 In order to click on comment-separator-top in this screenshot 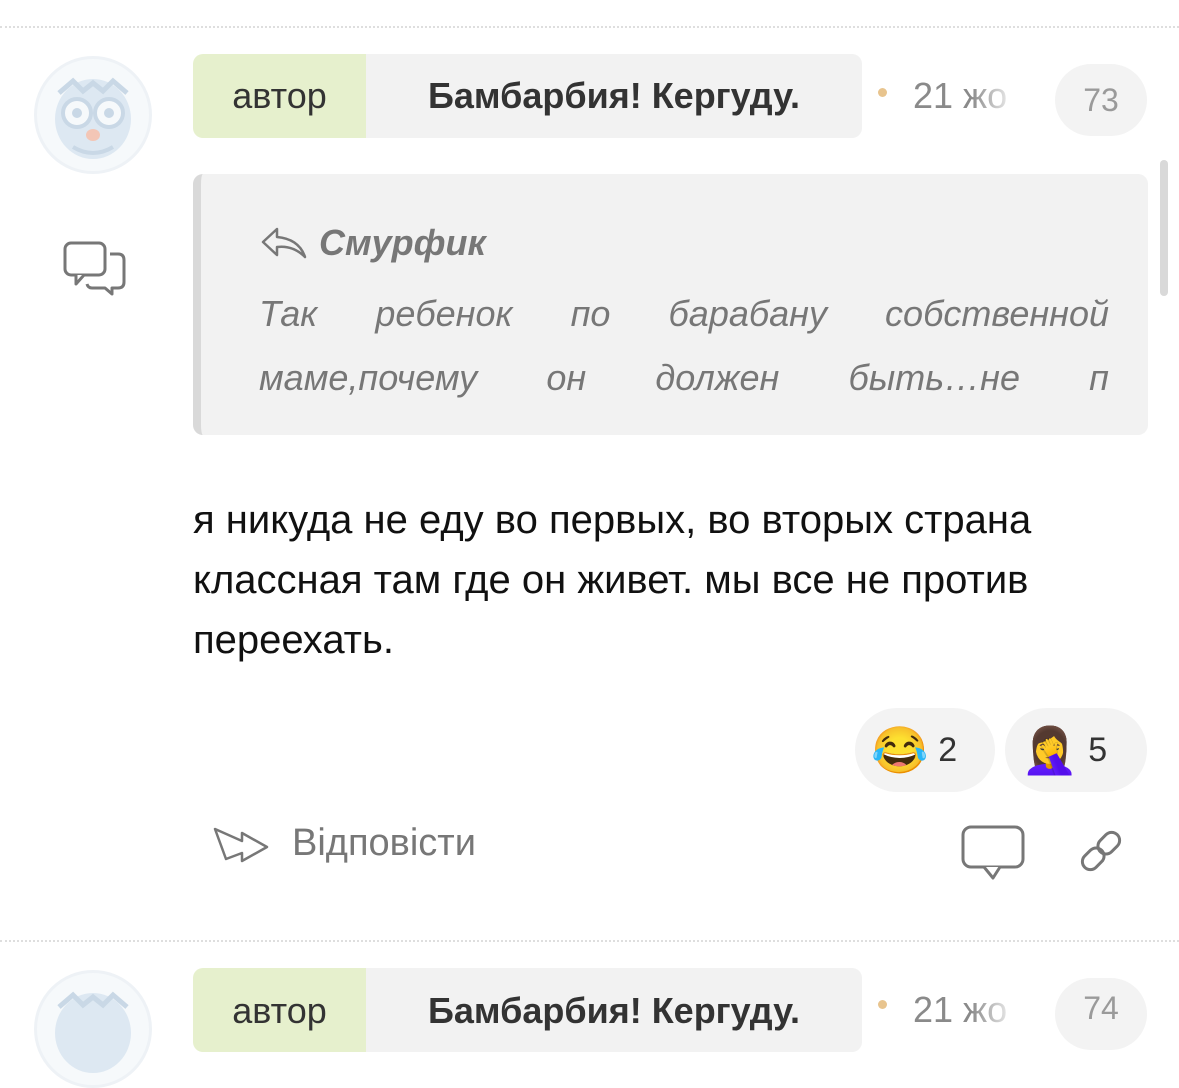, I will do `click(589, 27)`.